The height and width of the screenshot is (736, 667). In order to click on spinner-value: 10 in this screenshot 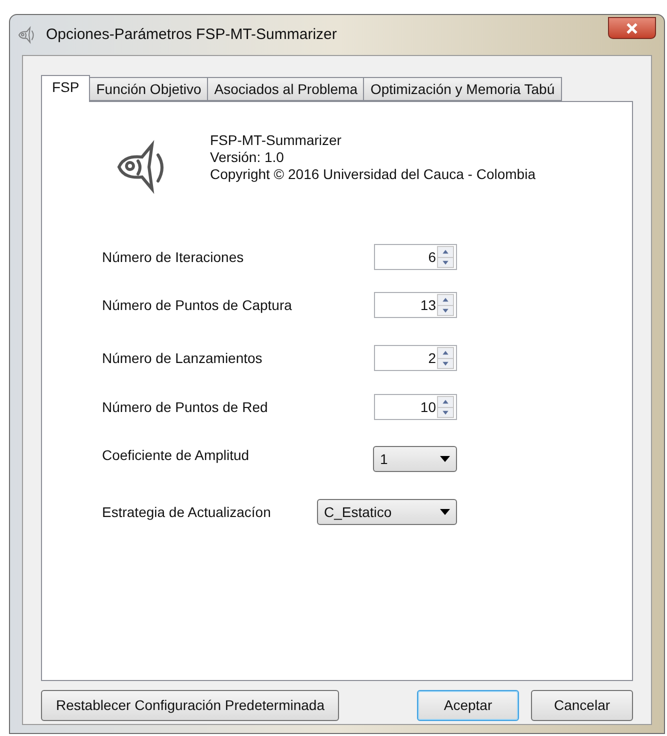, I will do `click(428, 407)`.